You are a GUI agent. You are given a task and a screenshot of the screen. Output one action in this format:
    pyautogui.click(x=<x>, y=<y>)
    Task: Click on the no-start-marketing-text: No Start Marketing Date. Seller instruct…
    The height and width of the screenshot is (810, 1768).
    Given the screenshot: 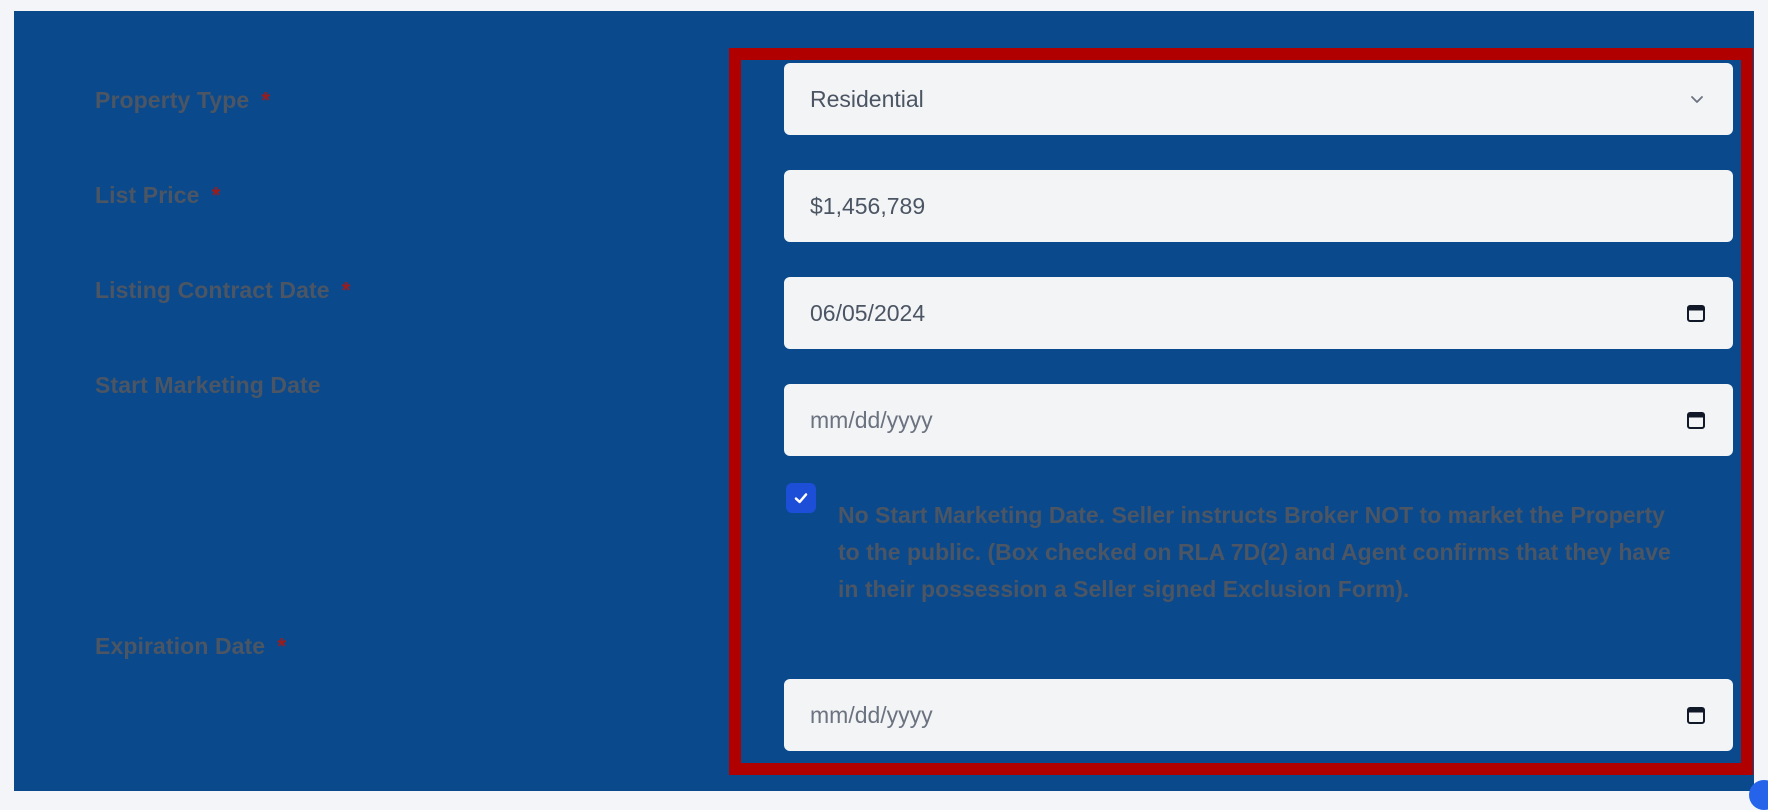 What is the action you would take?
    pyautogui.click(x=1254, y=552)
    